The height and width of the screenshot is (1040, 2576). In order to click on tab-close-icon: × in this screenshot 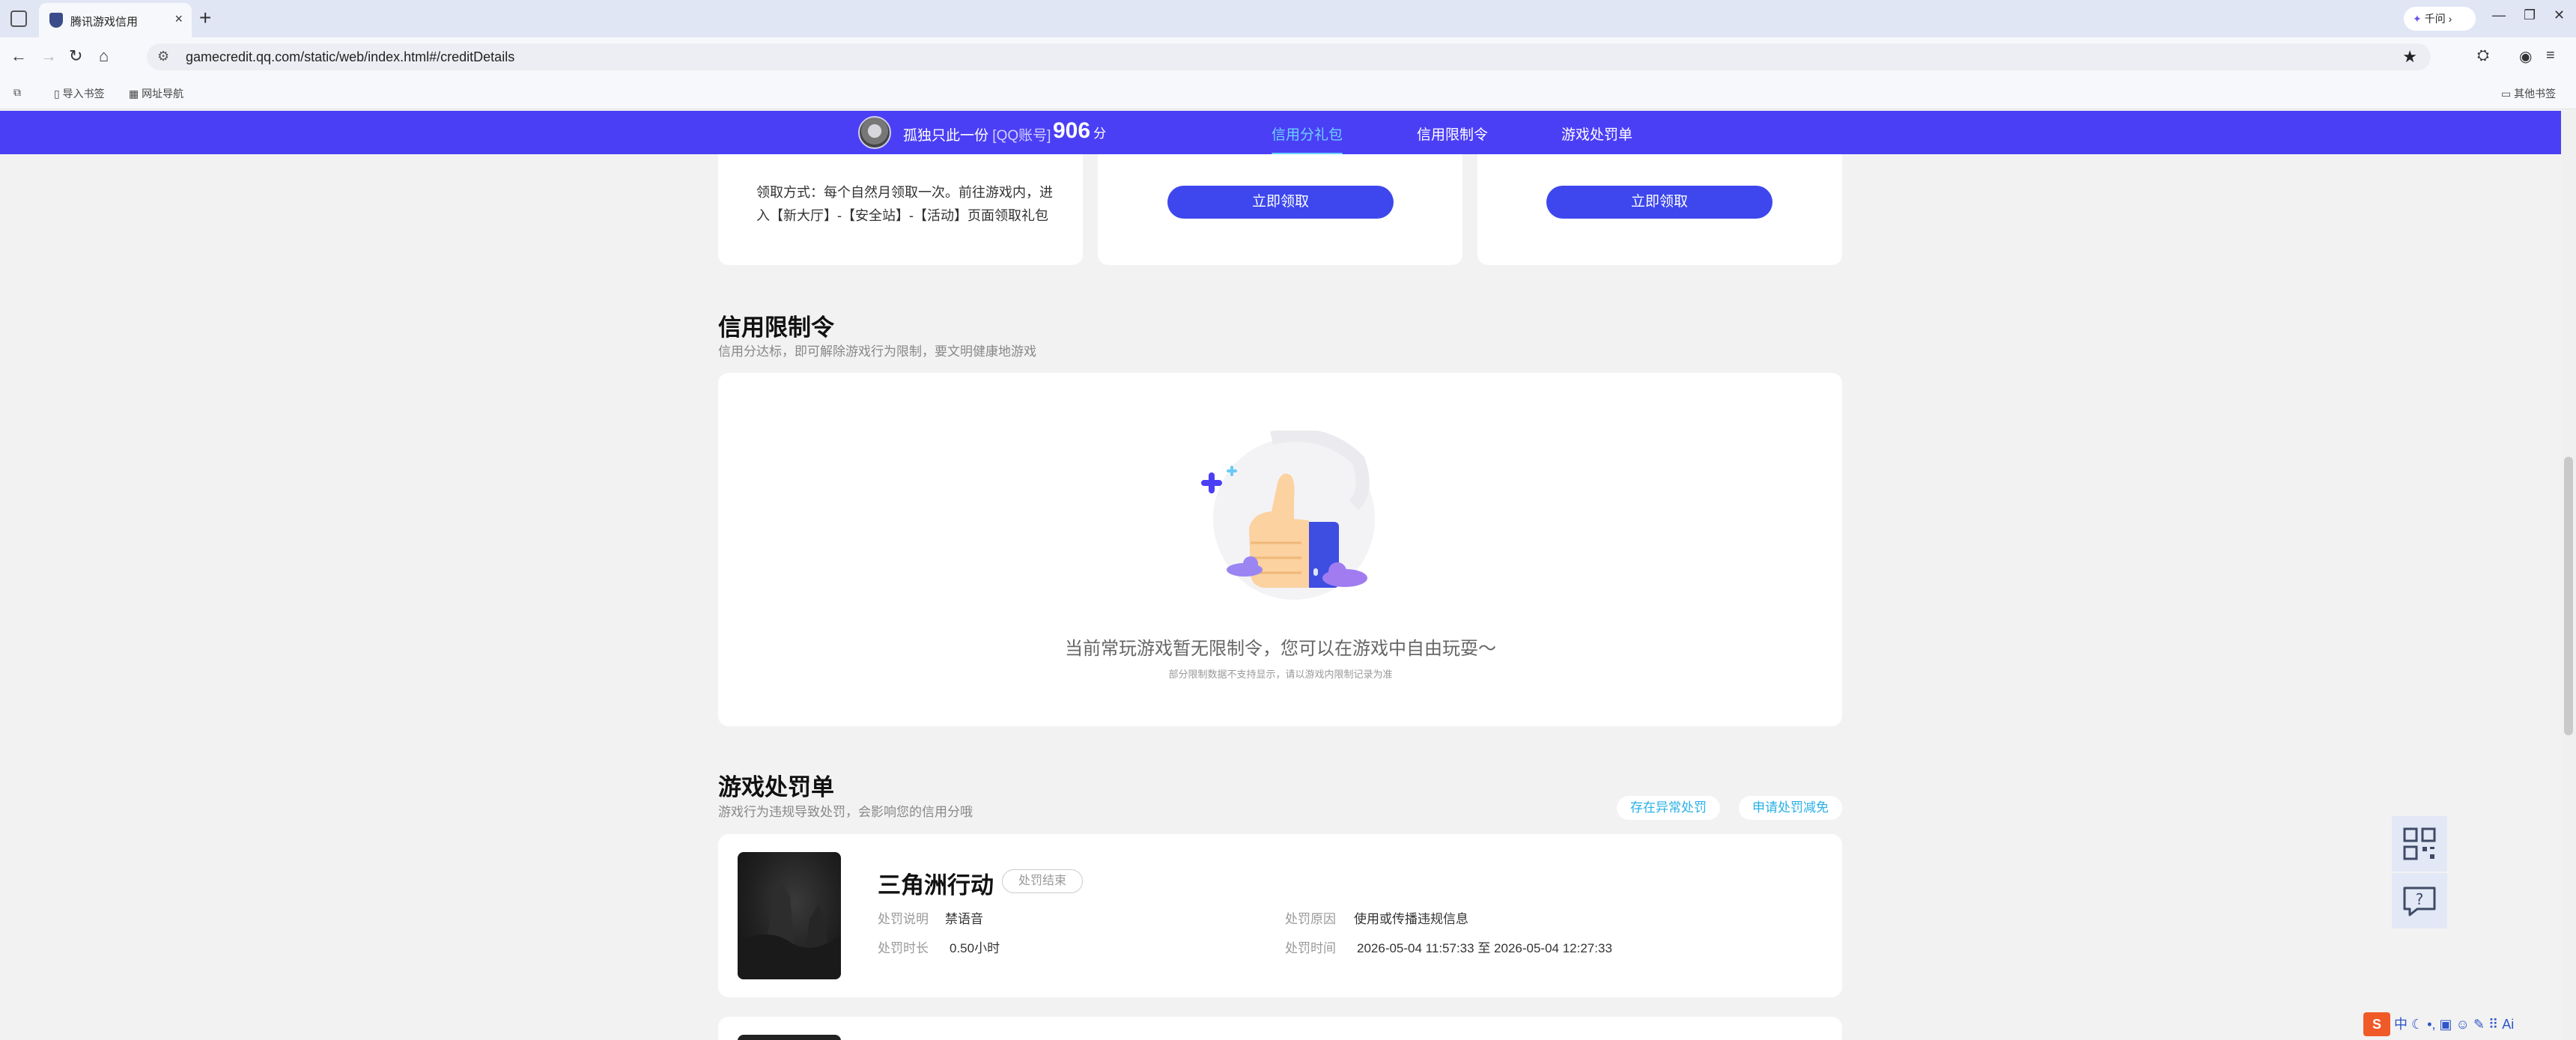, I will do `click(178, 19)`.